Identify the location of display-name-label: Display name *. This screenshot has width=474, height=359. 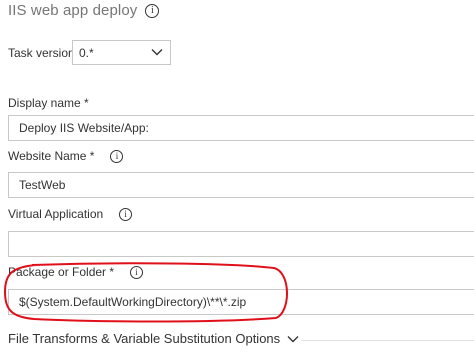
(48, 103).